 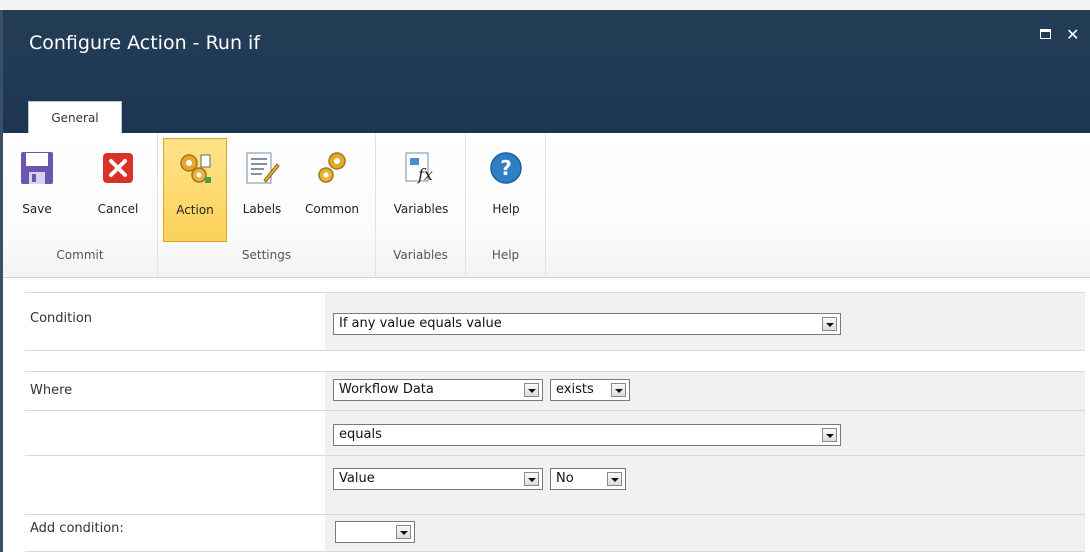 I want to click on labels-label: Labels, so click(x=262, y=209).